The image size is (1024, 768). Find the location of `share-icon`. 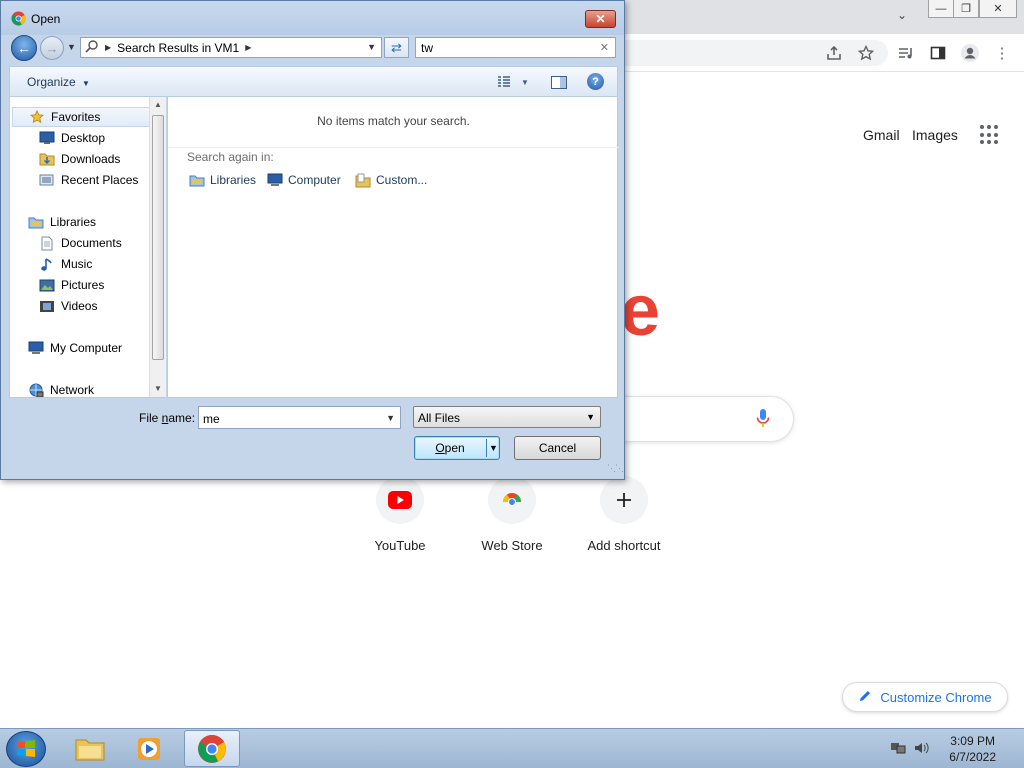

share-icon is located at coordinates (834, 53).